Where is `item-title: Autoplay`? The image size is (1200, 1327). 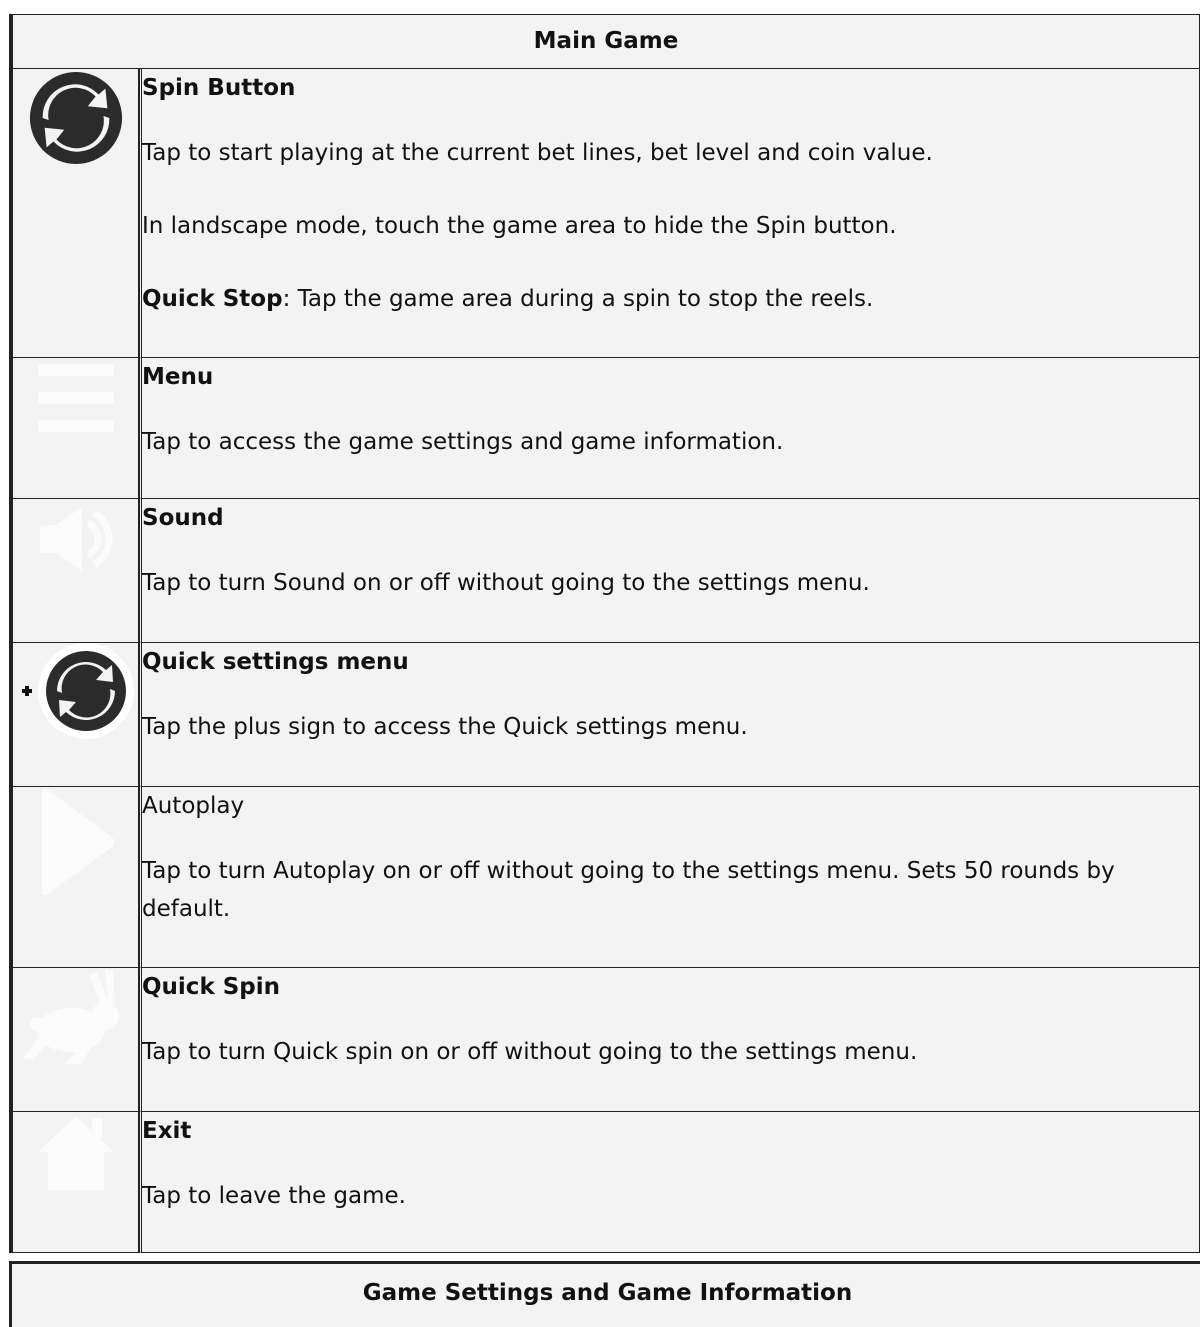
item-title: Autoplay is located at coordinates (193, 806).